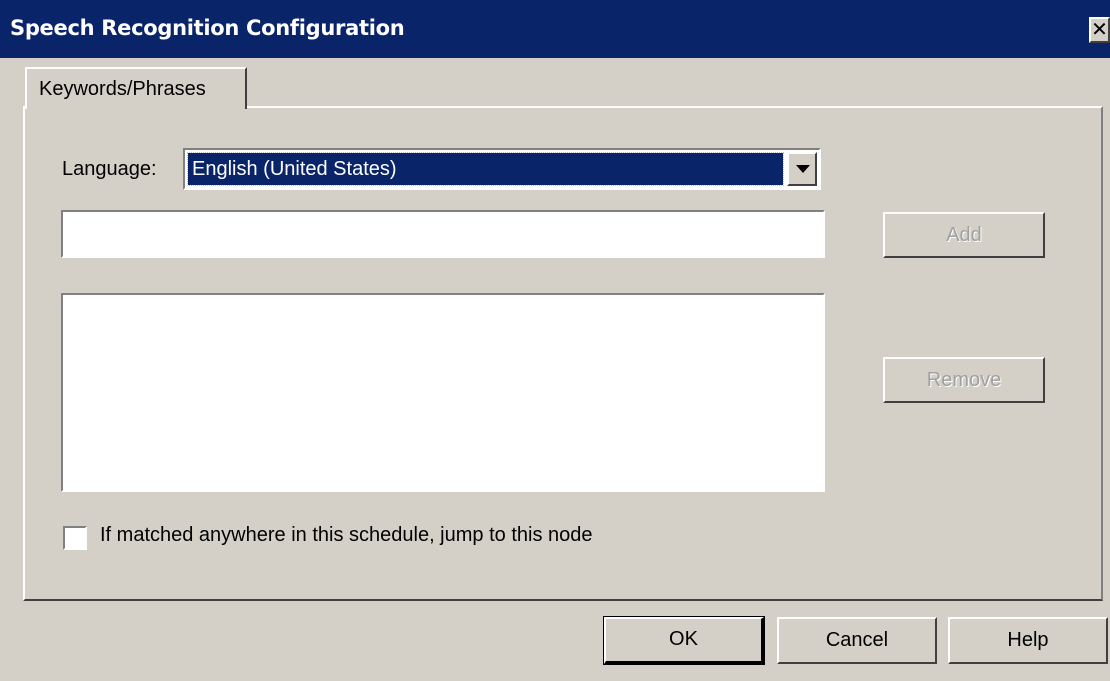  What do you see at coordinates (75, 538) in the screenshot?
I see `jump-to-node-checkbox` at bounding box center [75, 538].